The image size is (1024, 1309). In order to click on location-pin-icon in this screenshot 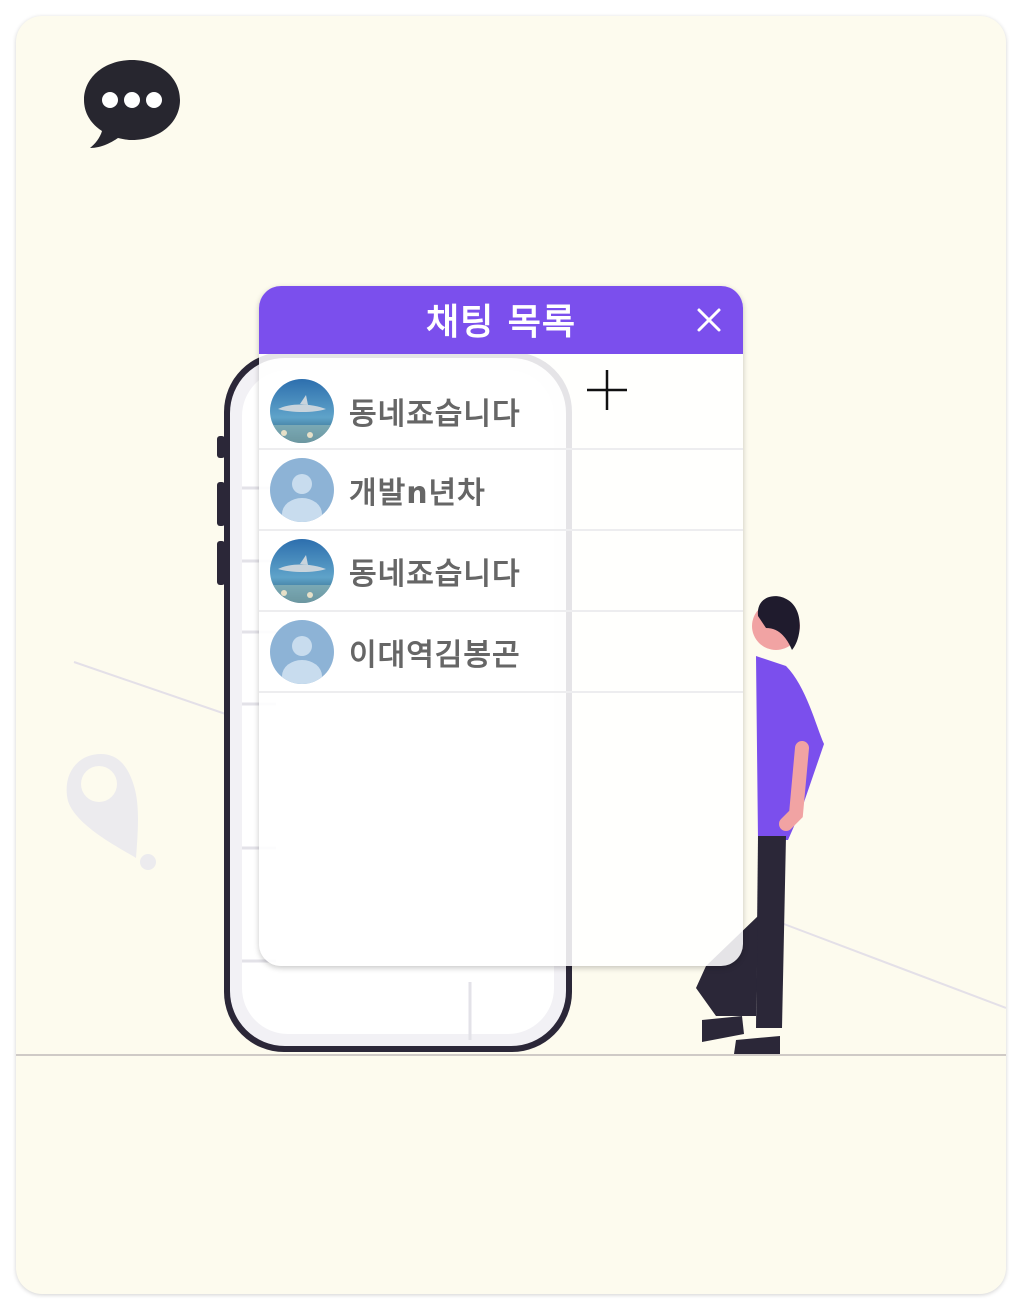, I will do `click(111, 812)`.